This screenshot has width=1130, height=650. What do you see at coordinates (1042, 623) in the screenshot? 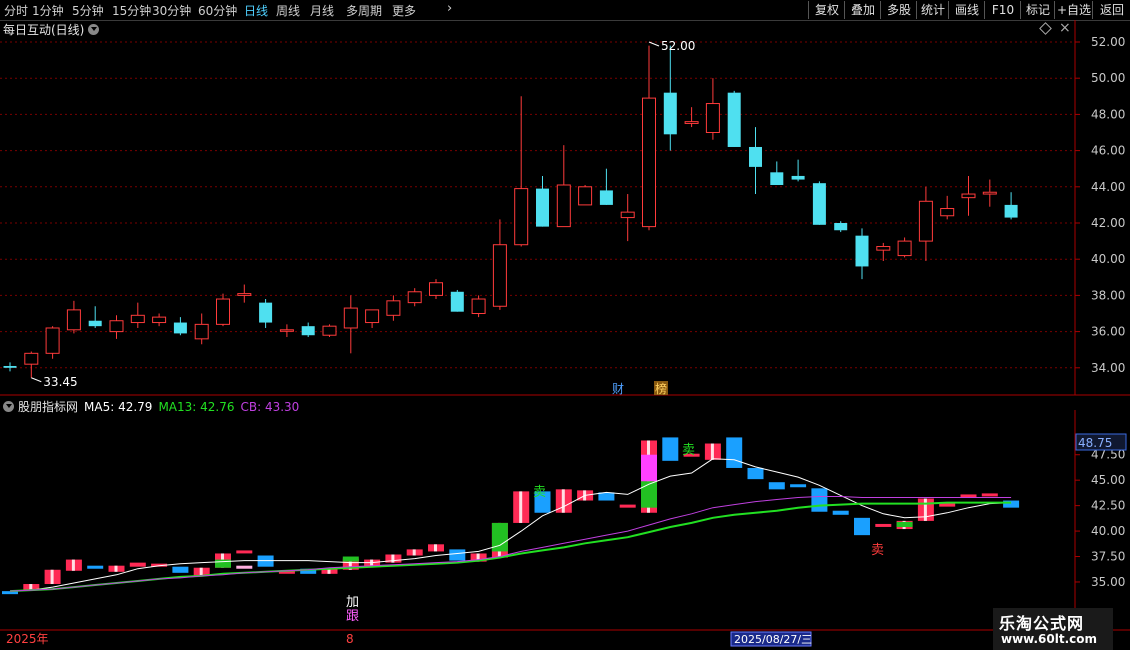
I see `watermark-title: 乐淘公式网` at bounding box center [1042, 623].